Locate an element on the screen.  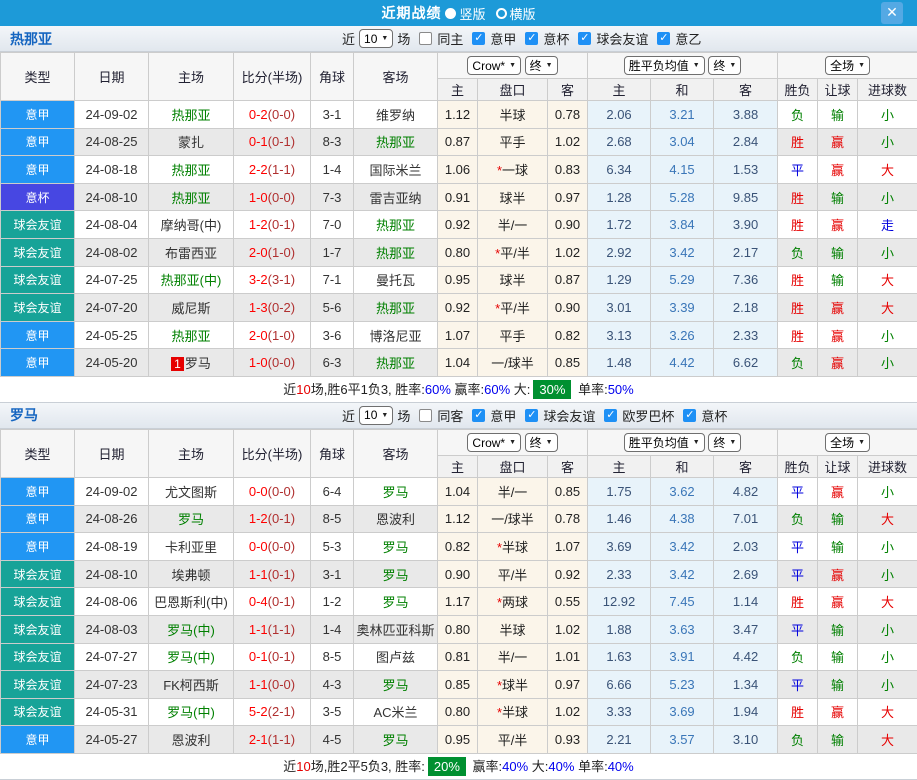
halftime-score: (1-1) is located at coordinates (281, 169).